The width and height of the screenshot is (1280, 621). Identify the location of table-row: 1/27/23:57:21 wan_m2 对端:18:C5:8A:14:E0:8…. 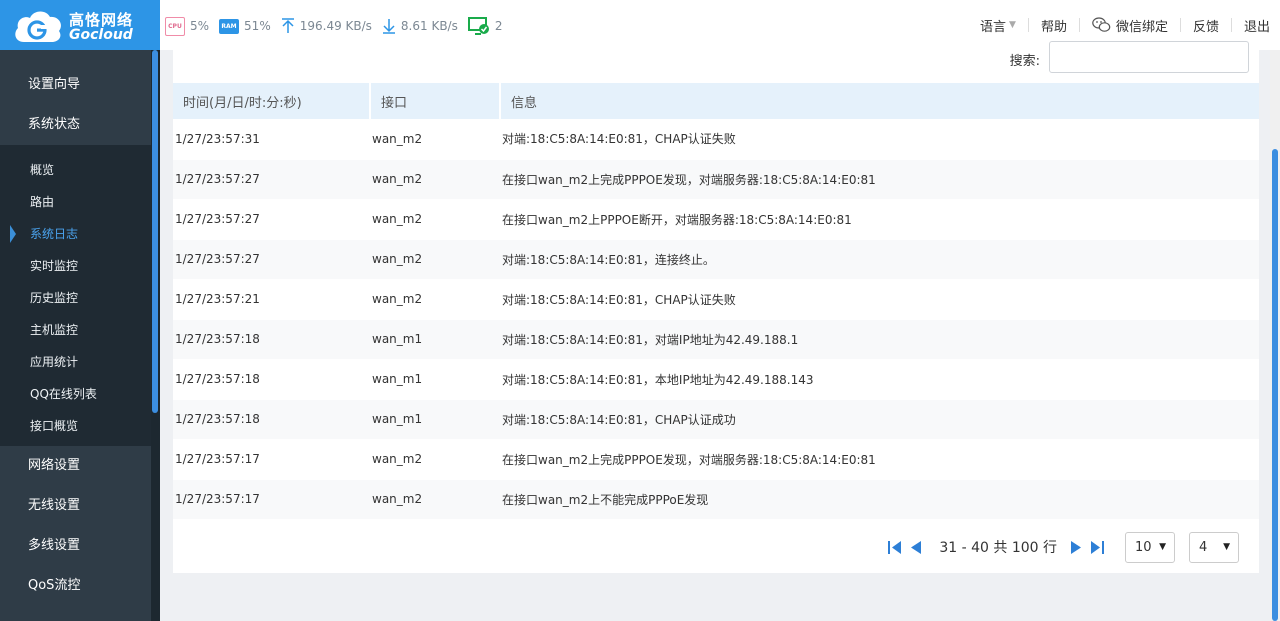
(716, 299).